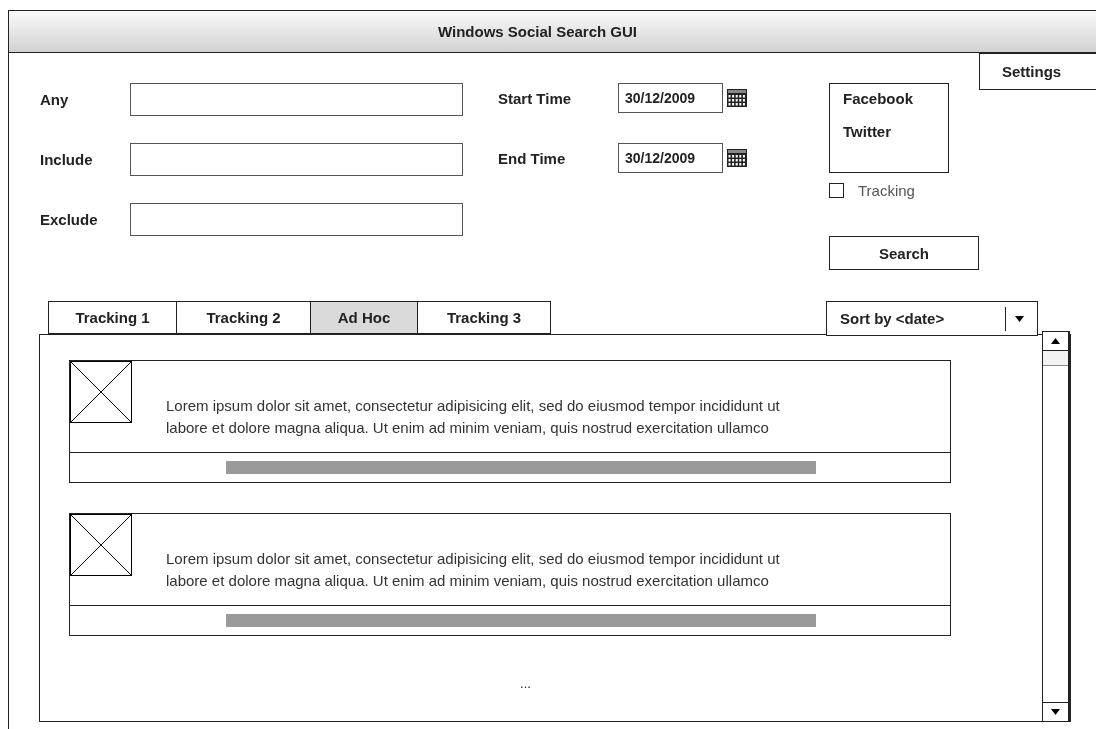  Describe the element at coordinates (904, 253) in the screenshot. I see `search-button: Search` at that location.